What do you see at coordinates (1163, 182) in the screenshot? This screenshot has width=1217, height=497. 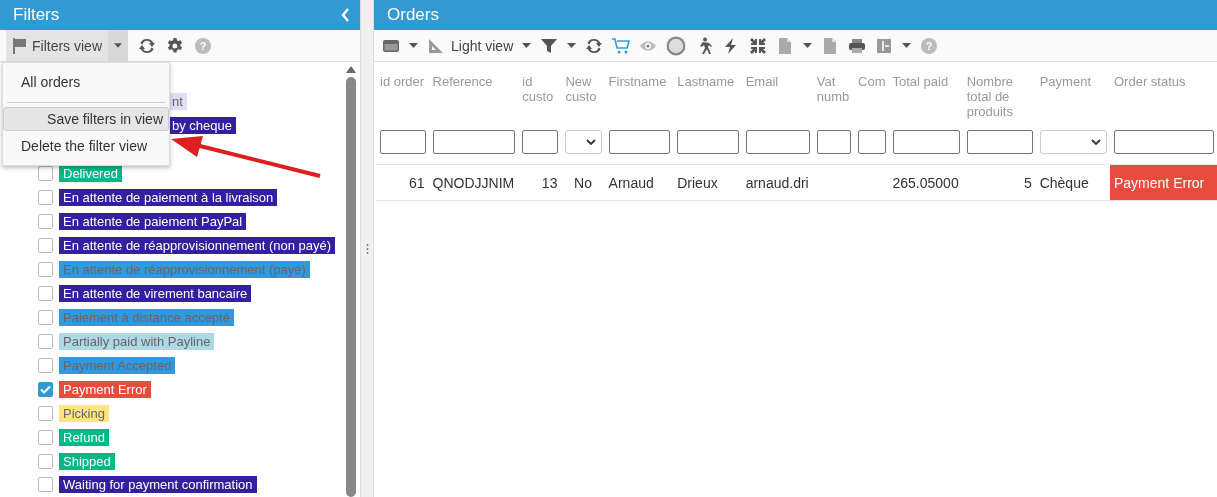 I see `status-cell: Payment Error` at bounding box center [1163, 182].